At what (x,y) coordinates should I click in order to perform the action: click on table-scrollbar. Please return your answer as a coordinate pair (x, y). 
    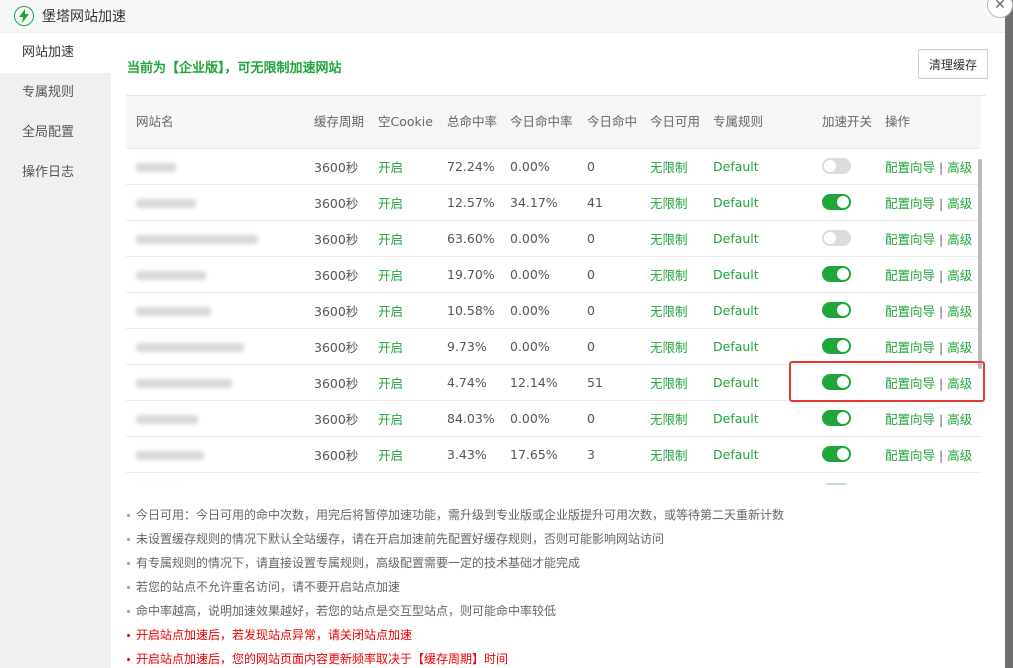
    Looking at the image, I should click on (980, 264).